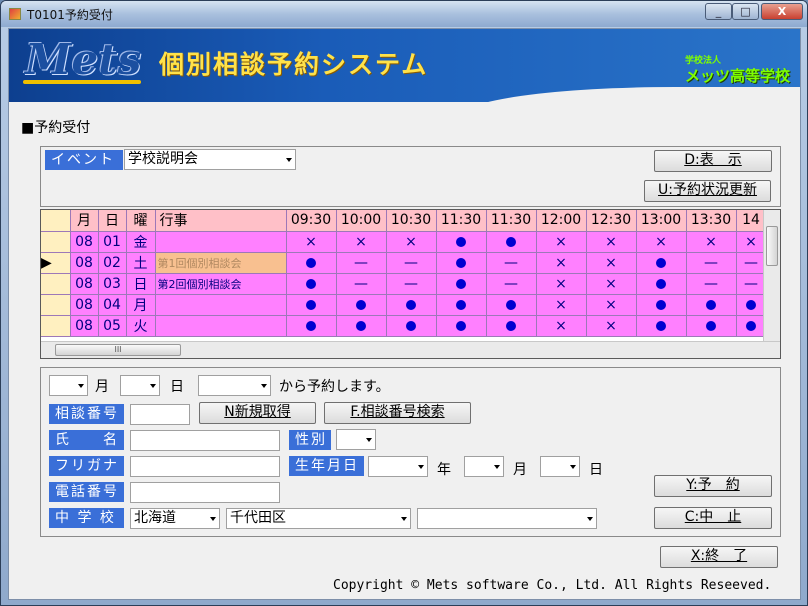 The image size is (808, 606). What do you see at coordinates (141, 242) in the screenshot?
I see `cell-weekday: 金` at bounding box center [141, 242].